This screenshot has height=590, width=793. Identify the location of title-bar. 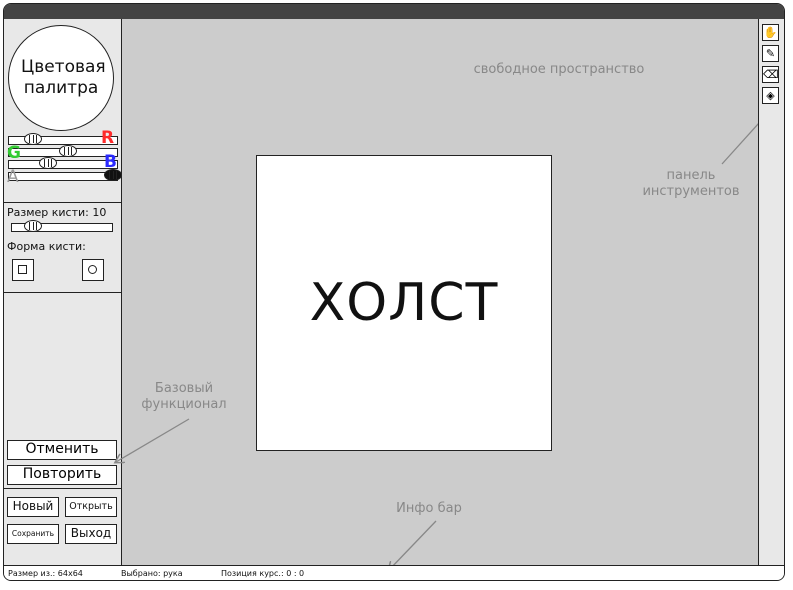
(394, 11).